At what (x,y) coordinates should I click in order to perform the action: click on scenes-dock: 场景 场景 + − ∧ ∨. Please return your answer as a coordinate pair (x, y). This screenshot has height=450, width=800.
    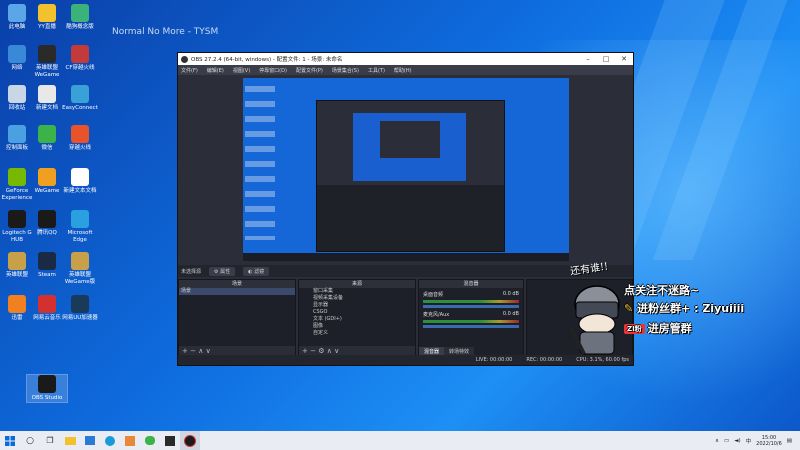
    Looking at the image, I should click on (237, 318).